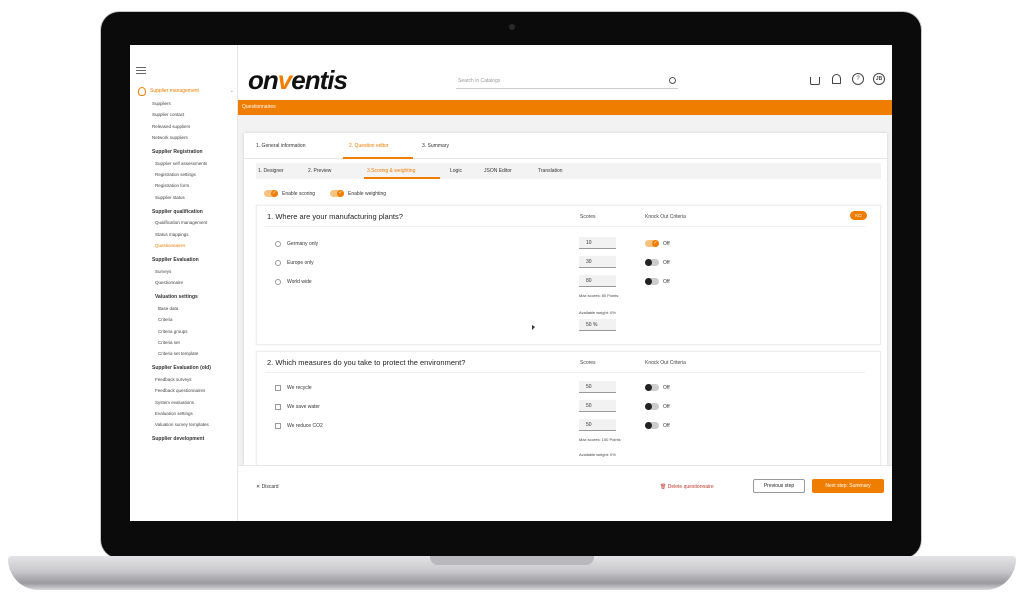 The width and height of the screenshot is (1024, 606). Describe the element at coordinates (565, 72) in the screenshot. I see `header: onventis Search in Catalogs ? JB` at that location.